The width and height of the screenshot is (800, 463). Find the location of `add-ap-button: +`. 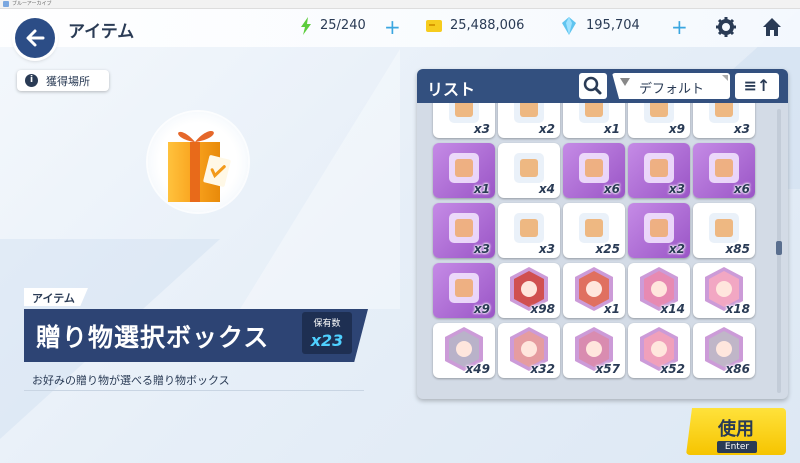

add-ap-button: + is located at coordinates (392, 27).